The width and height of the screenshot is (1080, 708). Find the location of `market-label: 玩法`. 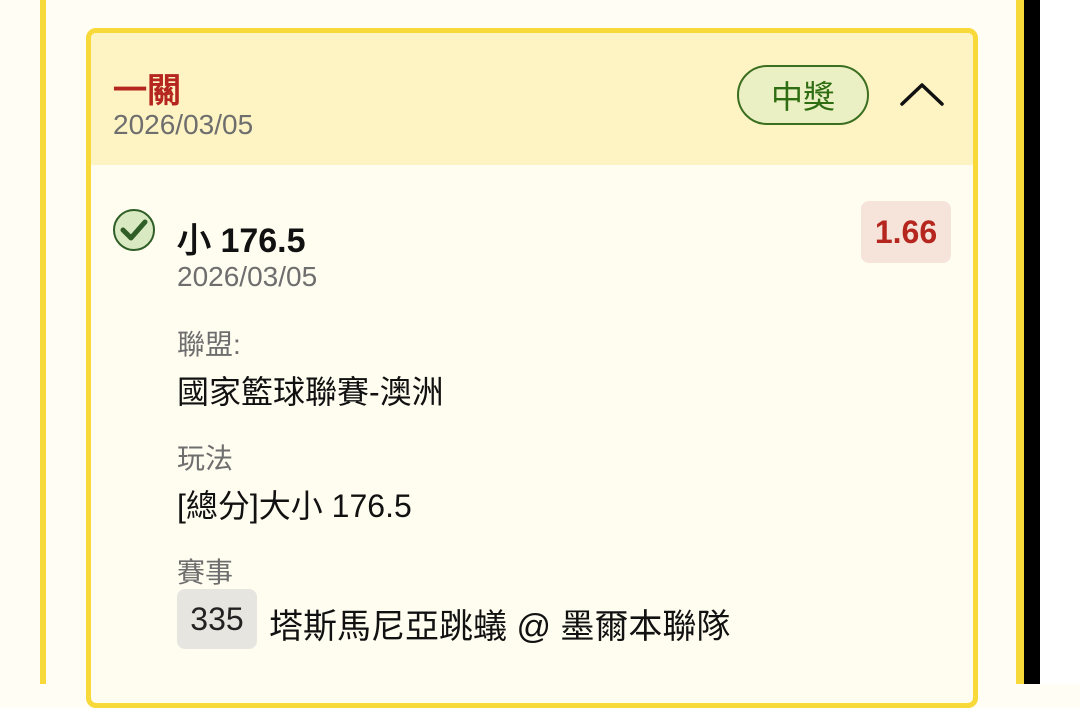

market-label: 玩法 is located at coordinates (205, 458).